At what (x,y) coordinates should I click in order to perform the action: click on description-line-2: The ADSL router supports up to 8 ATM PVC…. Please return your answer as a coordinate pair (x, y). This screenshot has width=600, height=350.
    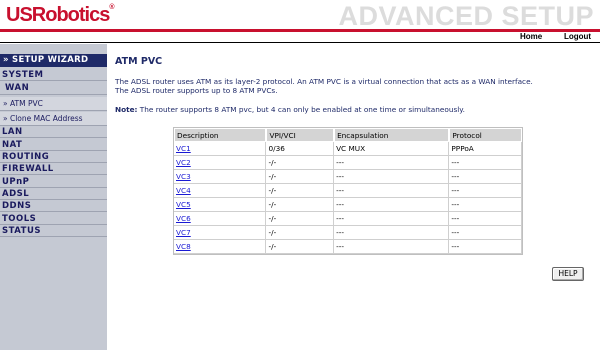
    Looking at the image, I should click on (196, 90).